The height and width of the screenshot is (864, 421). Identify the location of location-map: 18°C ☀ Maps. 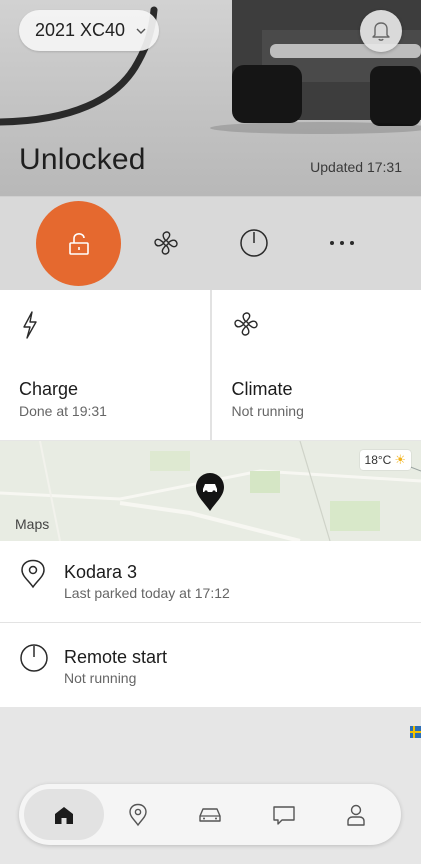
(210, 491).